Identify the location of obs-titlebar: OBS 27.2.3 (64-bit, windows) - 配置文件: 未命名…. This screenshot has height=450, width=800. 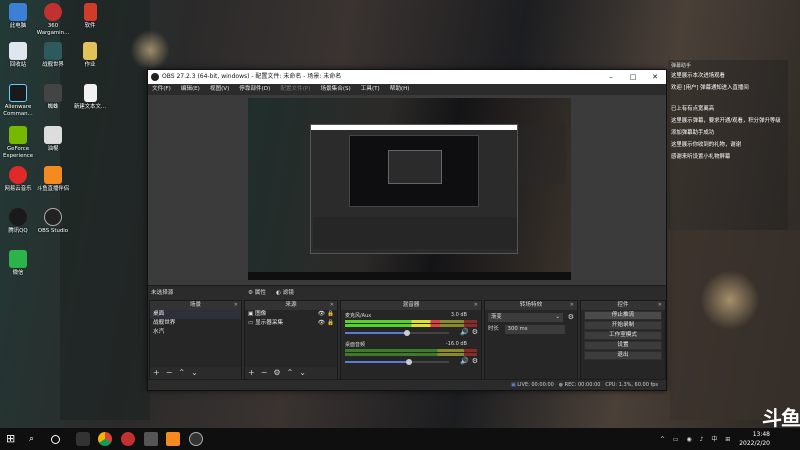
(407, 77).